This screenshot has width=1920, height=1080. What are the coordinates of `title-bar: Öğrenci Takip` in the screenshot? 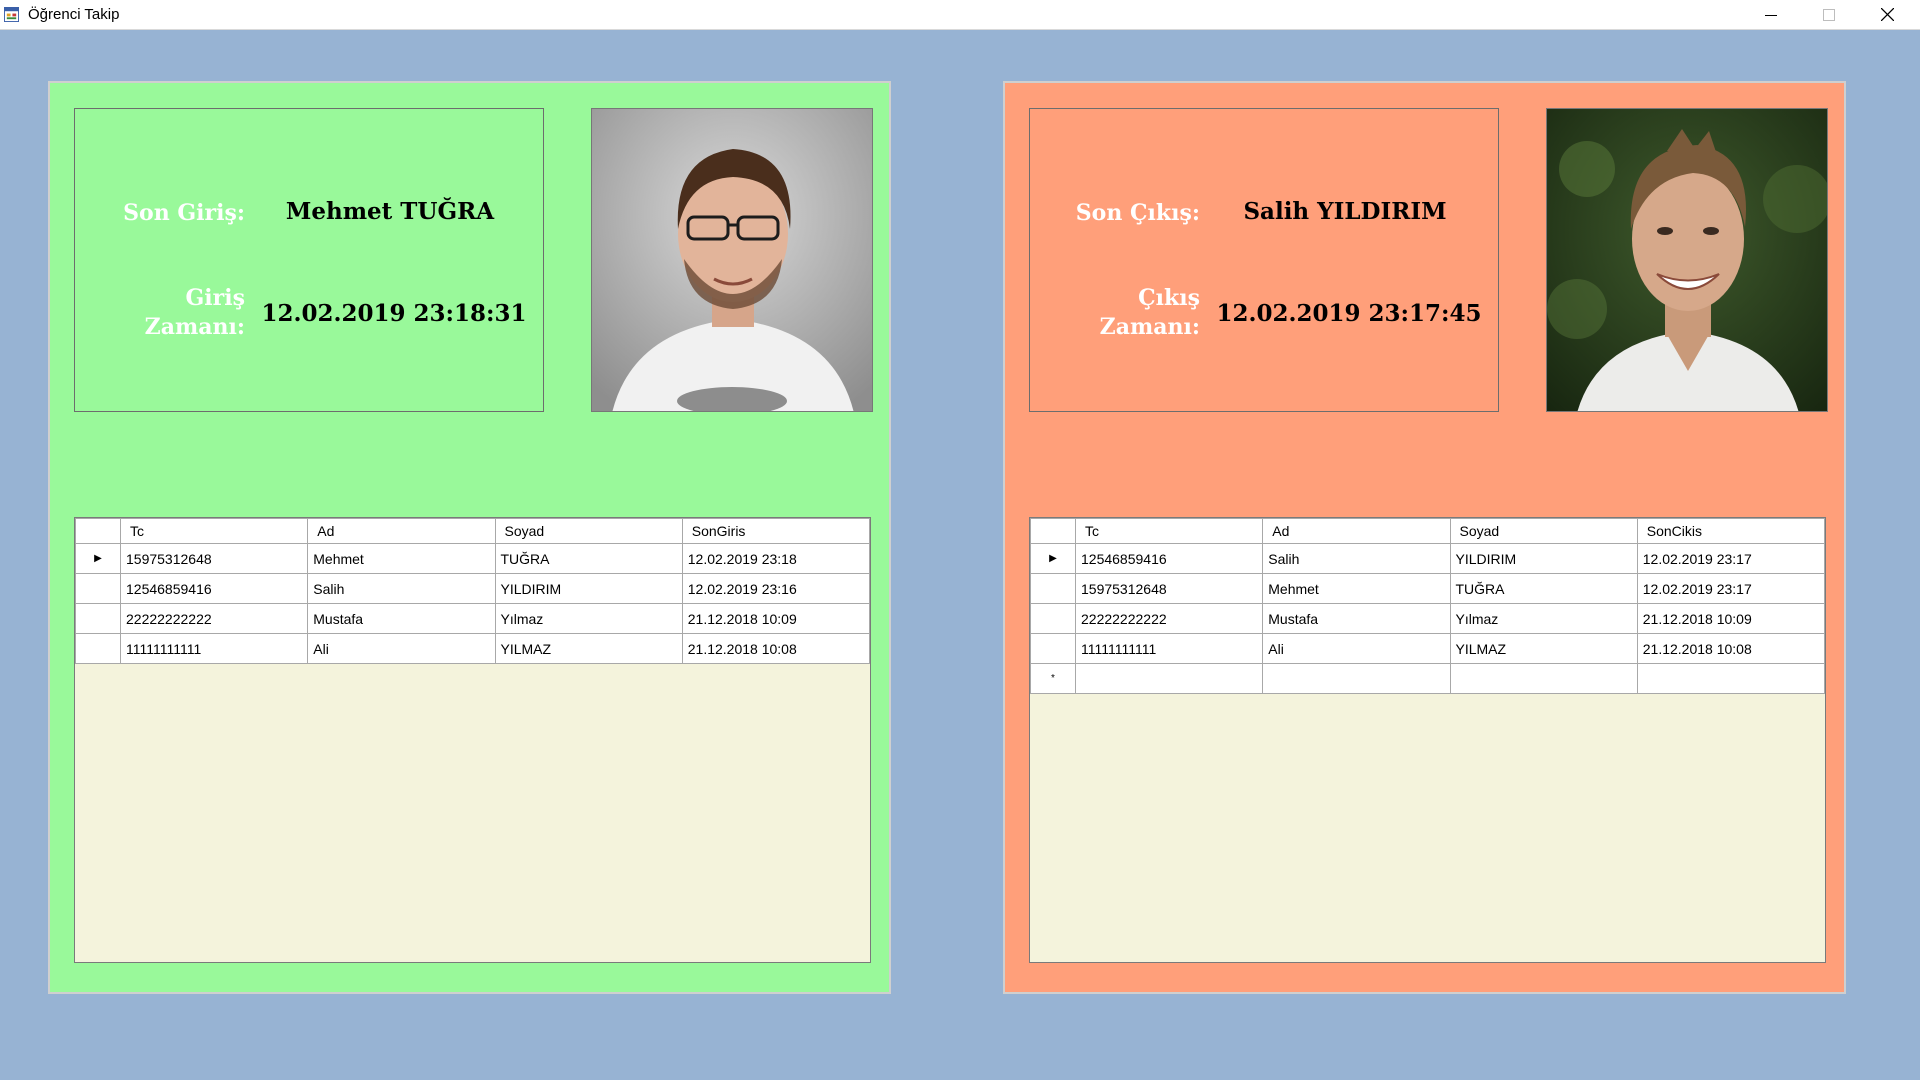 It's located at (960, 15).